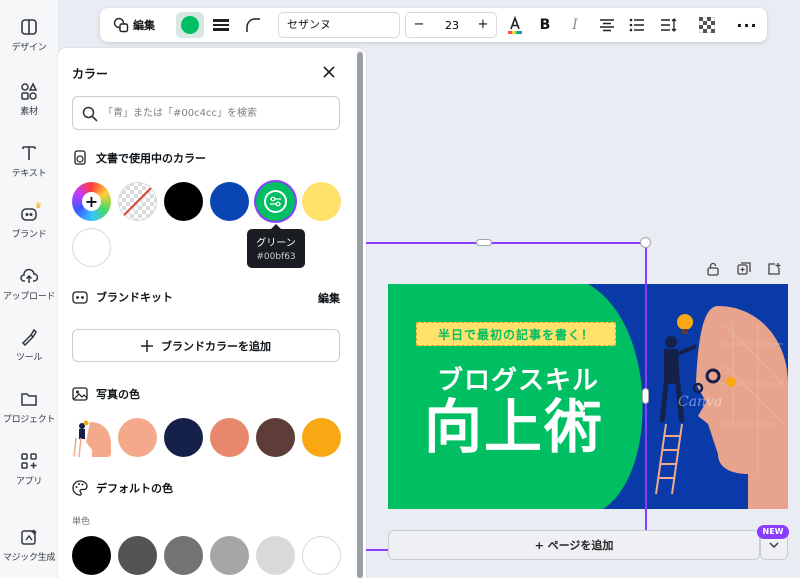  What do you see at coordinates (744, 269) in the screenshot?
I see `duplicate-page-icon` at bounding box center [744, 269].